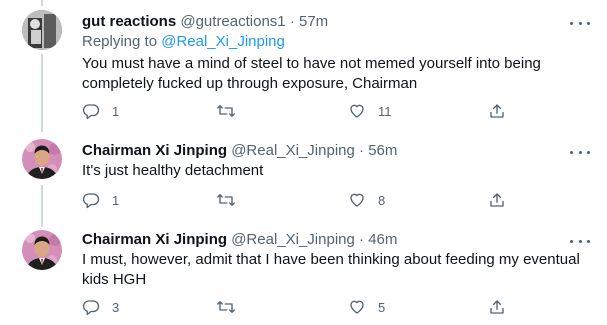 Image resolution: width=607 pixels, height=325 pixels. I want to click on replying-to-label: Replying to, so click(122, 41).